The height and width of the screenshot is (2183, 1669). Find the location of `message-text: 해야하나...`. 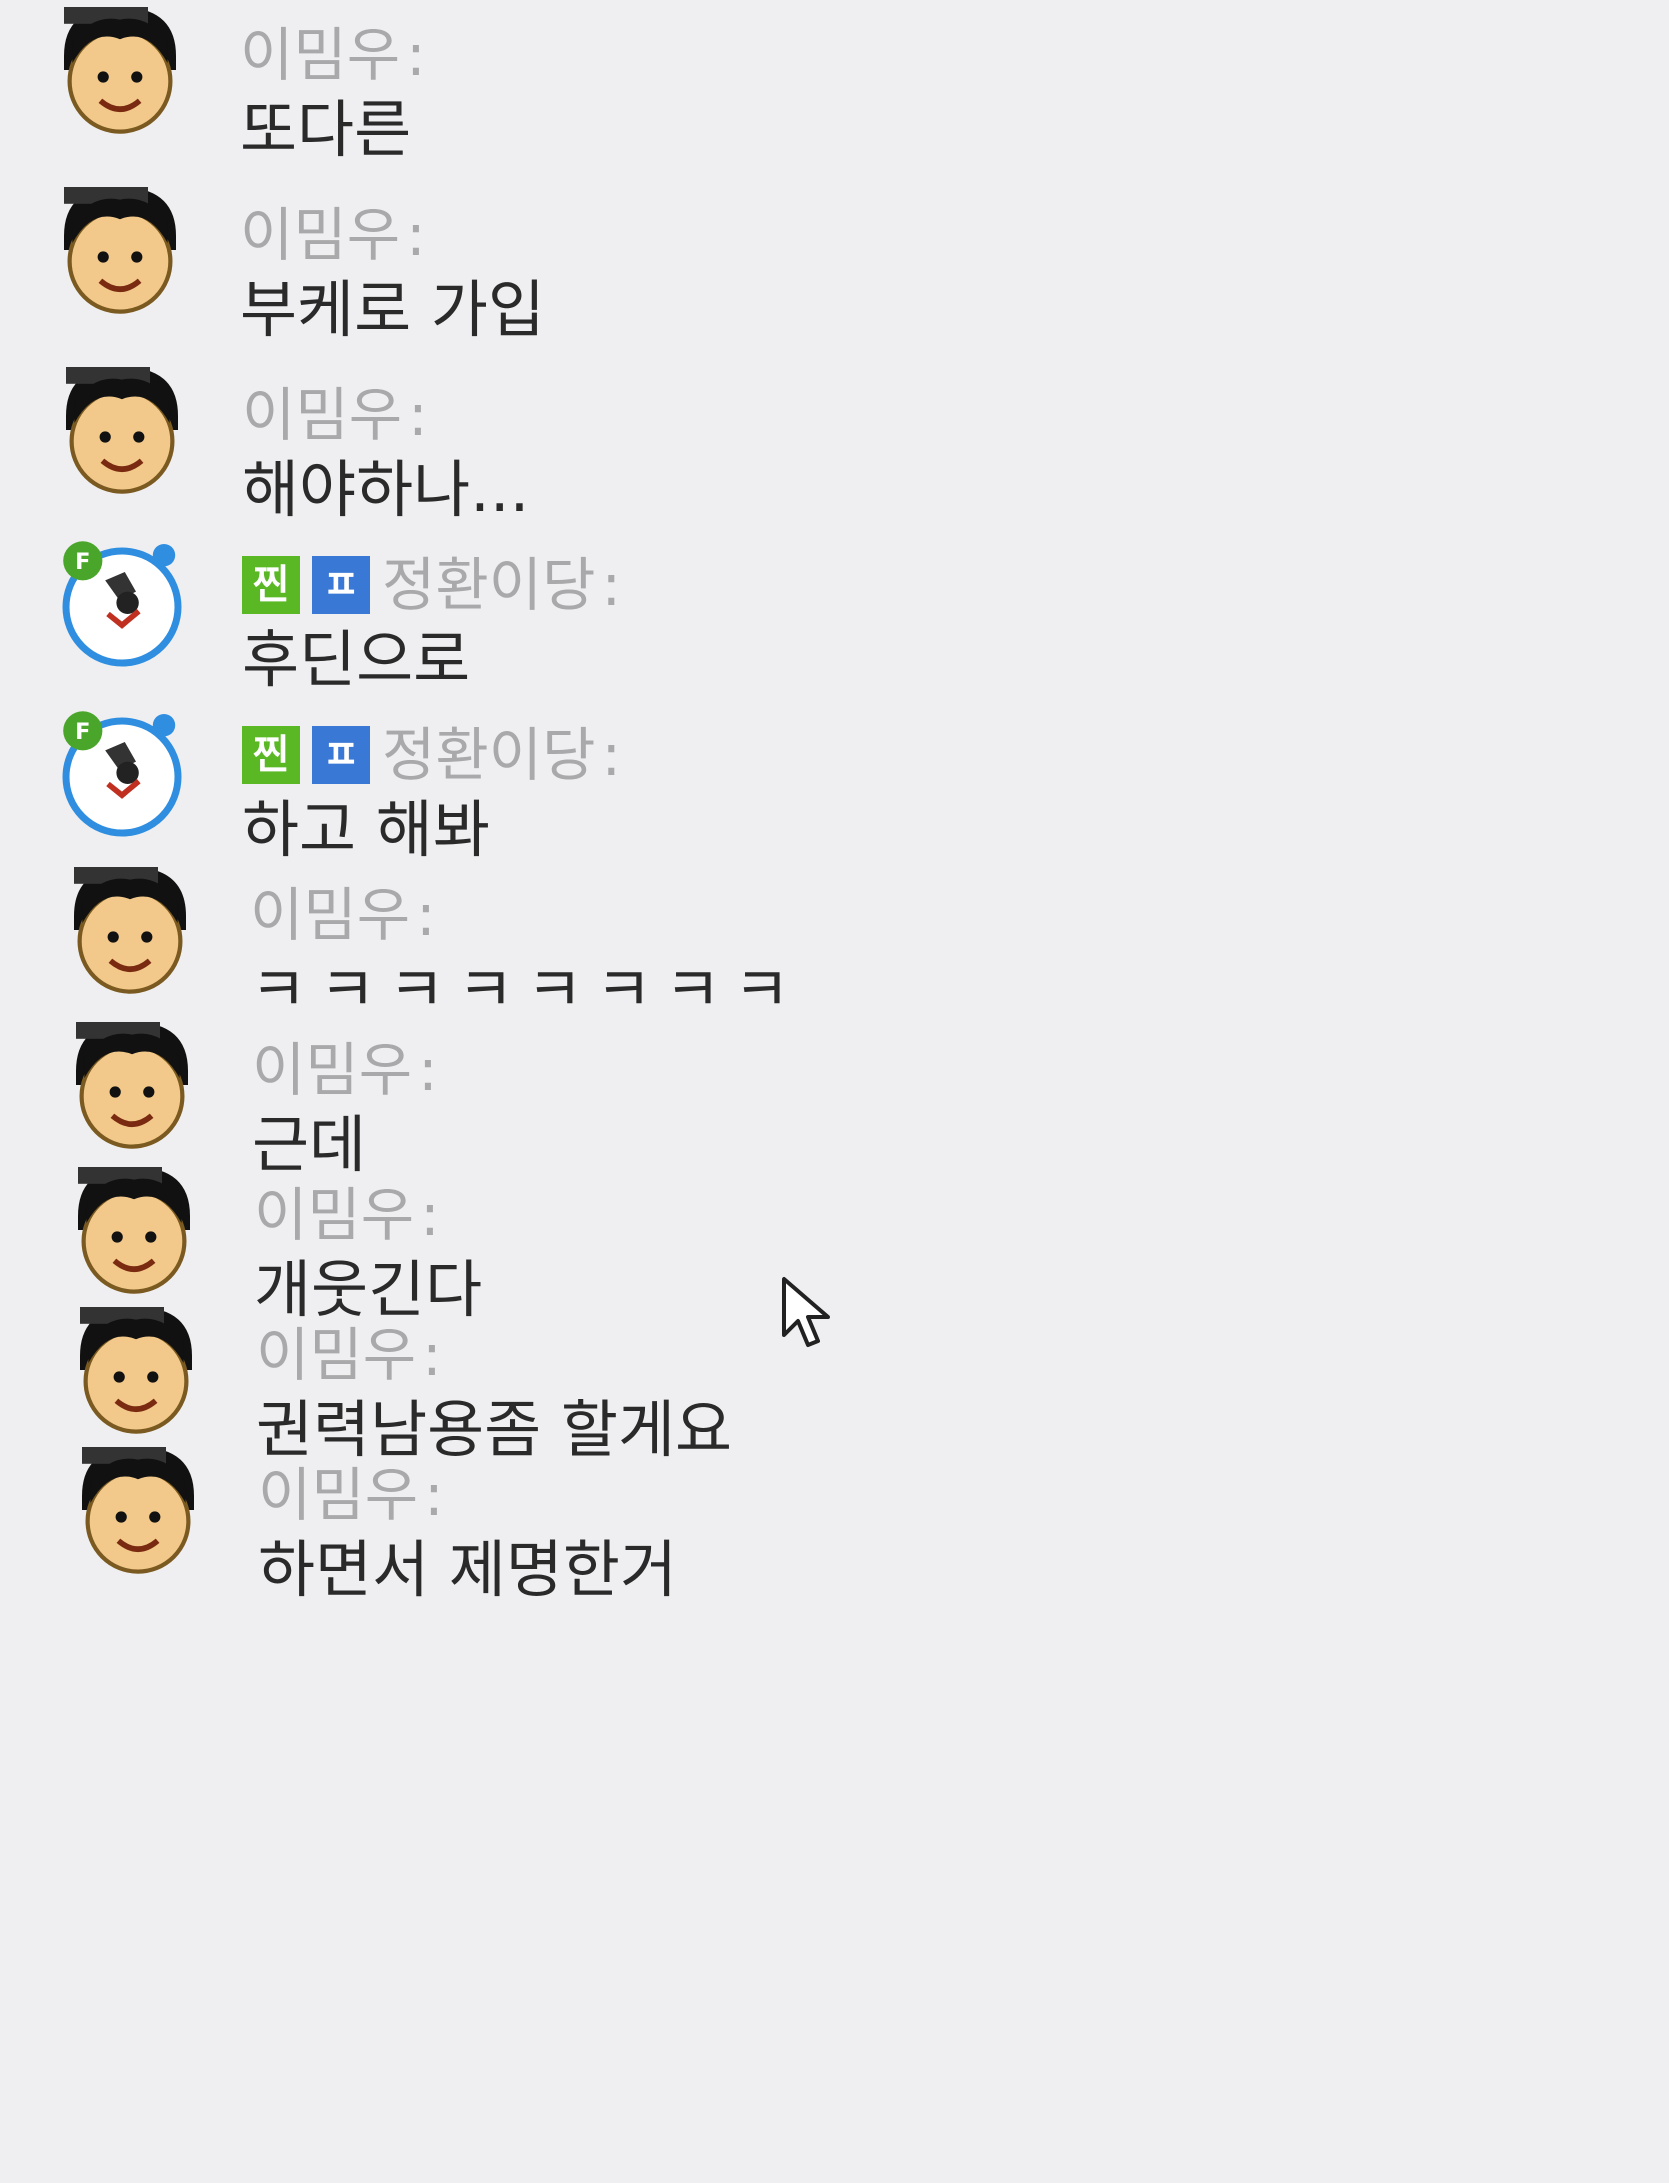

message-text: 해야하나... is located at coordinates (386, 489).